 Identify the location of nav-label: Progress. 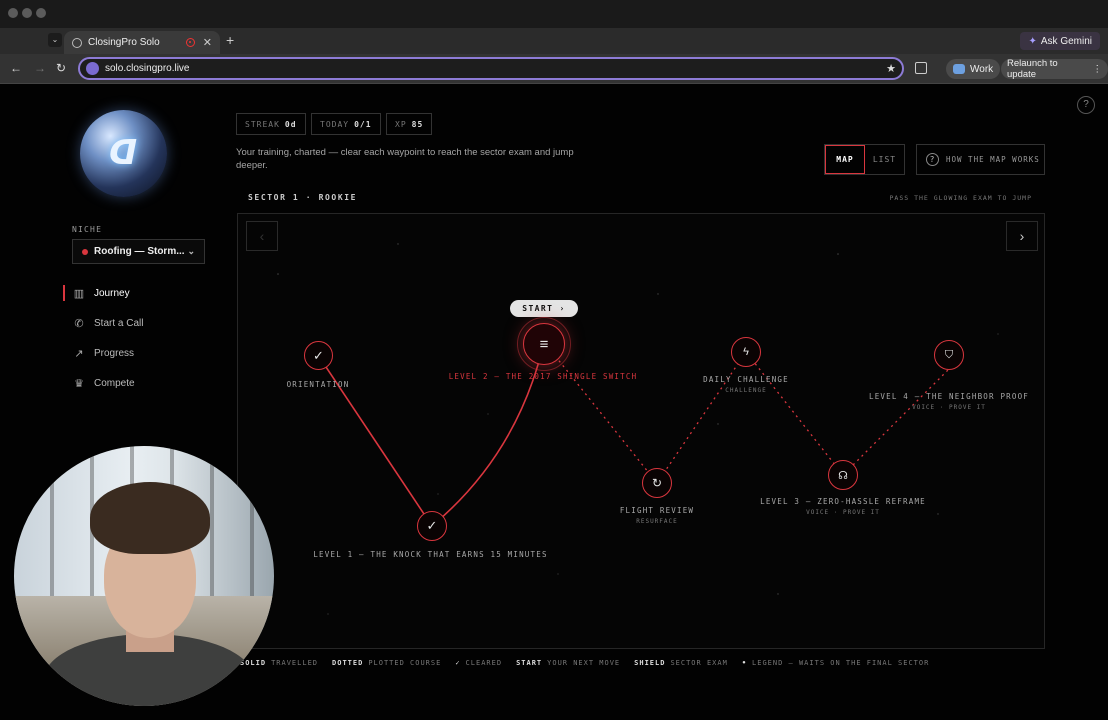
(114, 353).